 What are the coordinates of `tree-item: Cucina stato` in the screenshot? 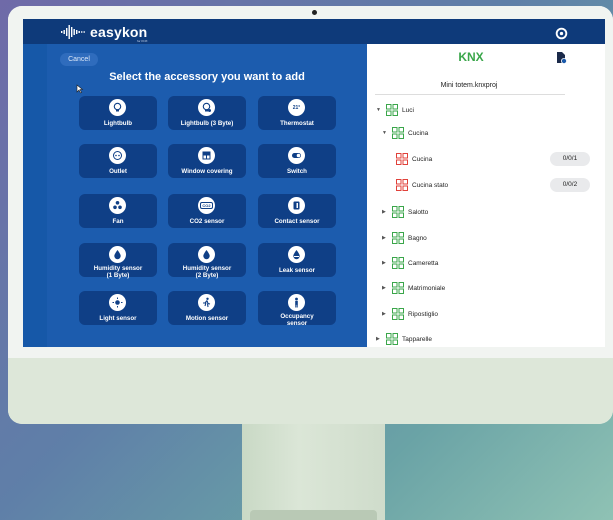 It's located at (422, 185).